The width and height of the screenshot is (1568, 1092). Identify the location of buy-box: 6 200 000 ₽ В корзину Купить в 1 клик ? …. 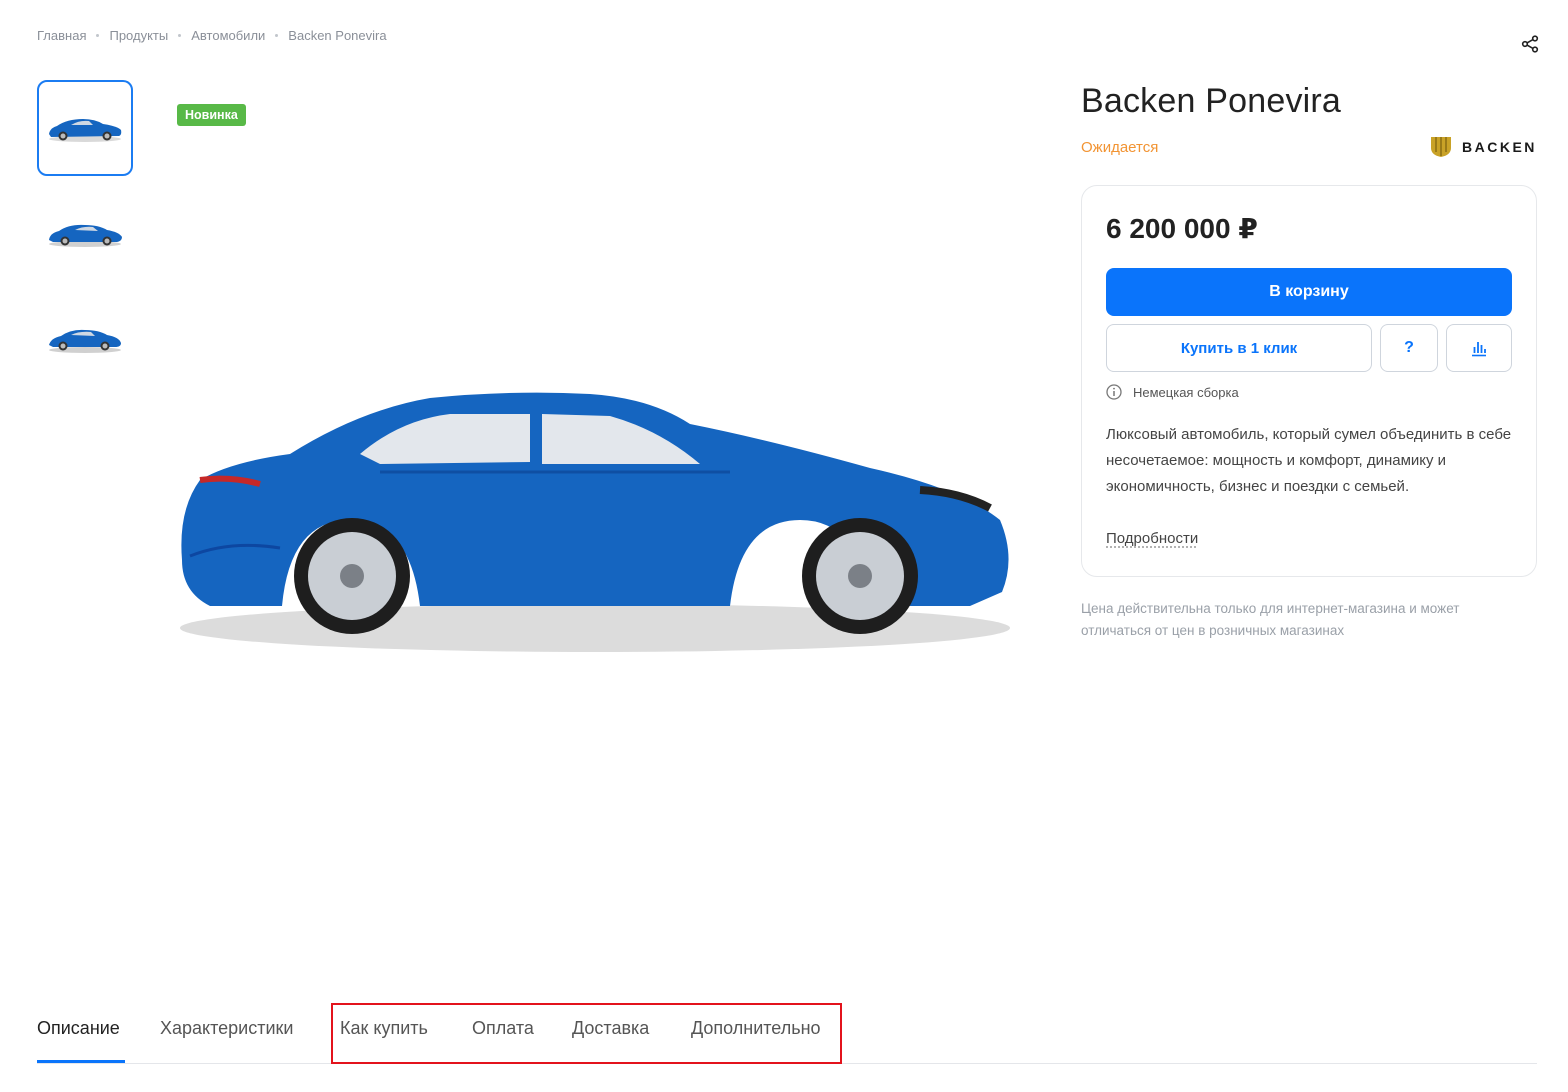
(1309, 381).